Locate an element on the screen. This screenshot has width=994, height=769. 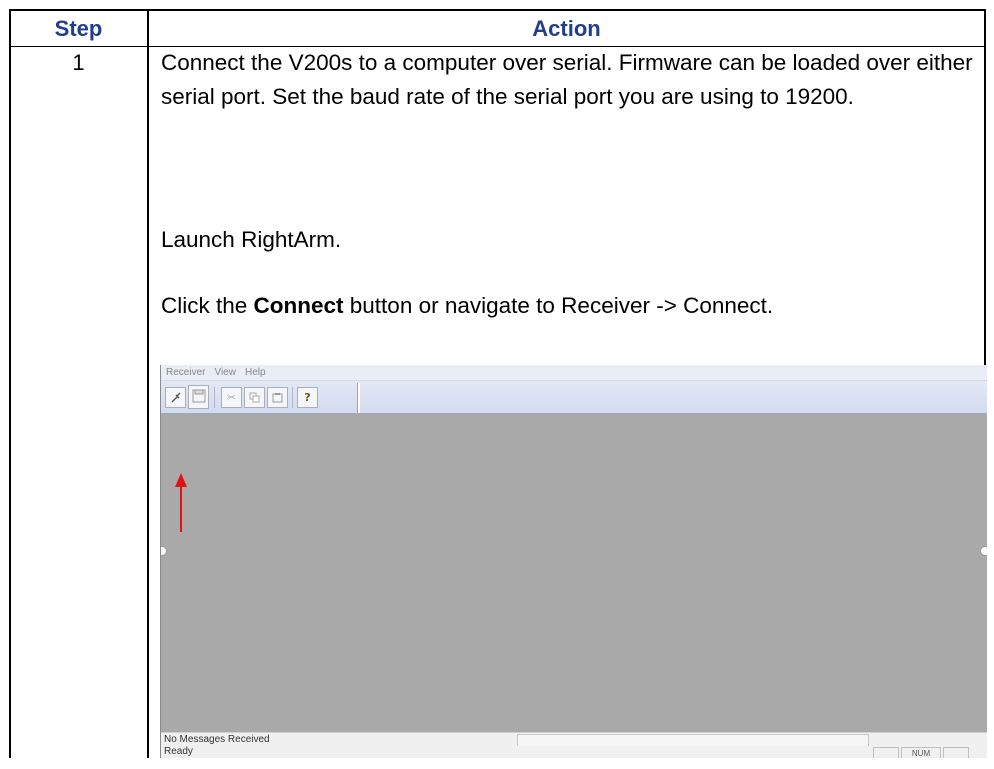
save-icon is located at coordinates (198, 397).